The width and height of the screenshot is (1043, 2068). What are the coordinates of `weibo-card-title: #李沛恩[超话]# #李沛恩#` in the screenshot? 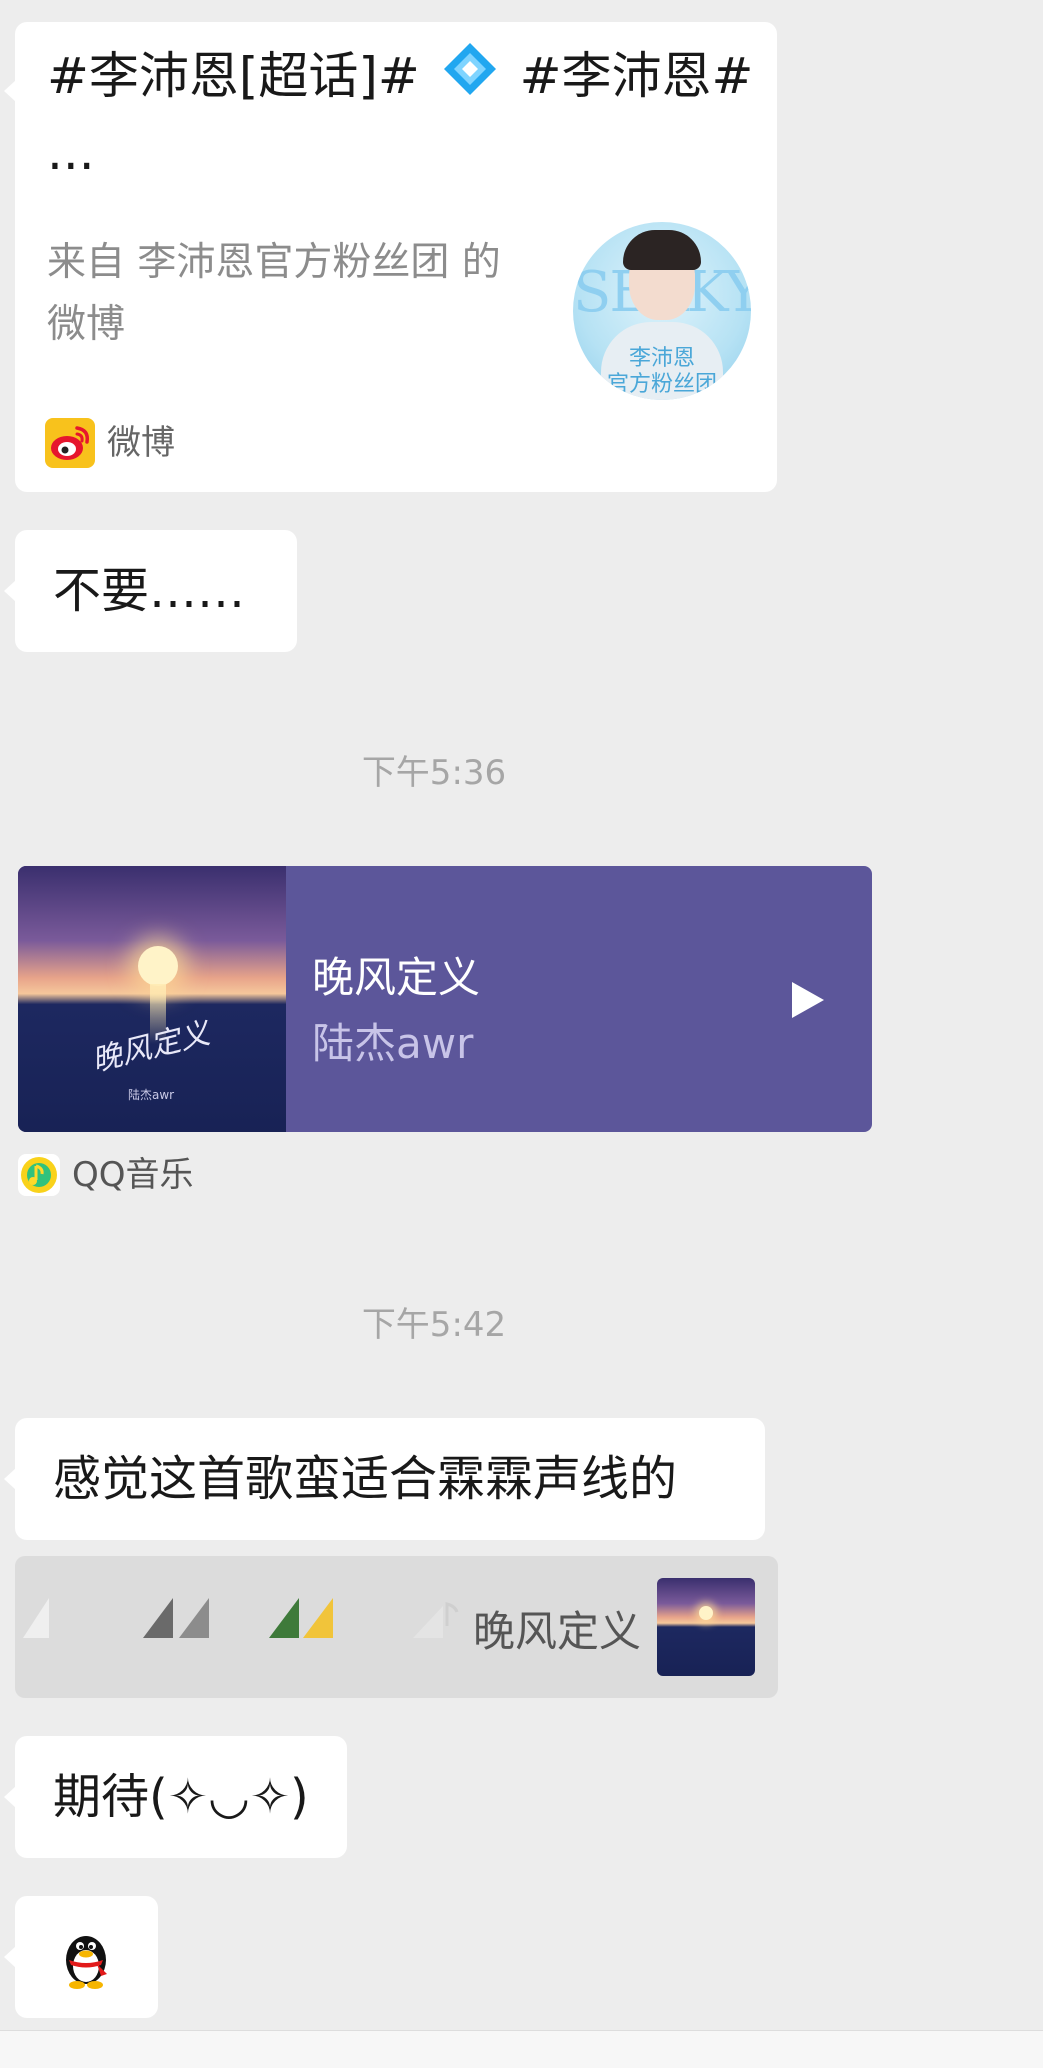 It's located at (407, 78).